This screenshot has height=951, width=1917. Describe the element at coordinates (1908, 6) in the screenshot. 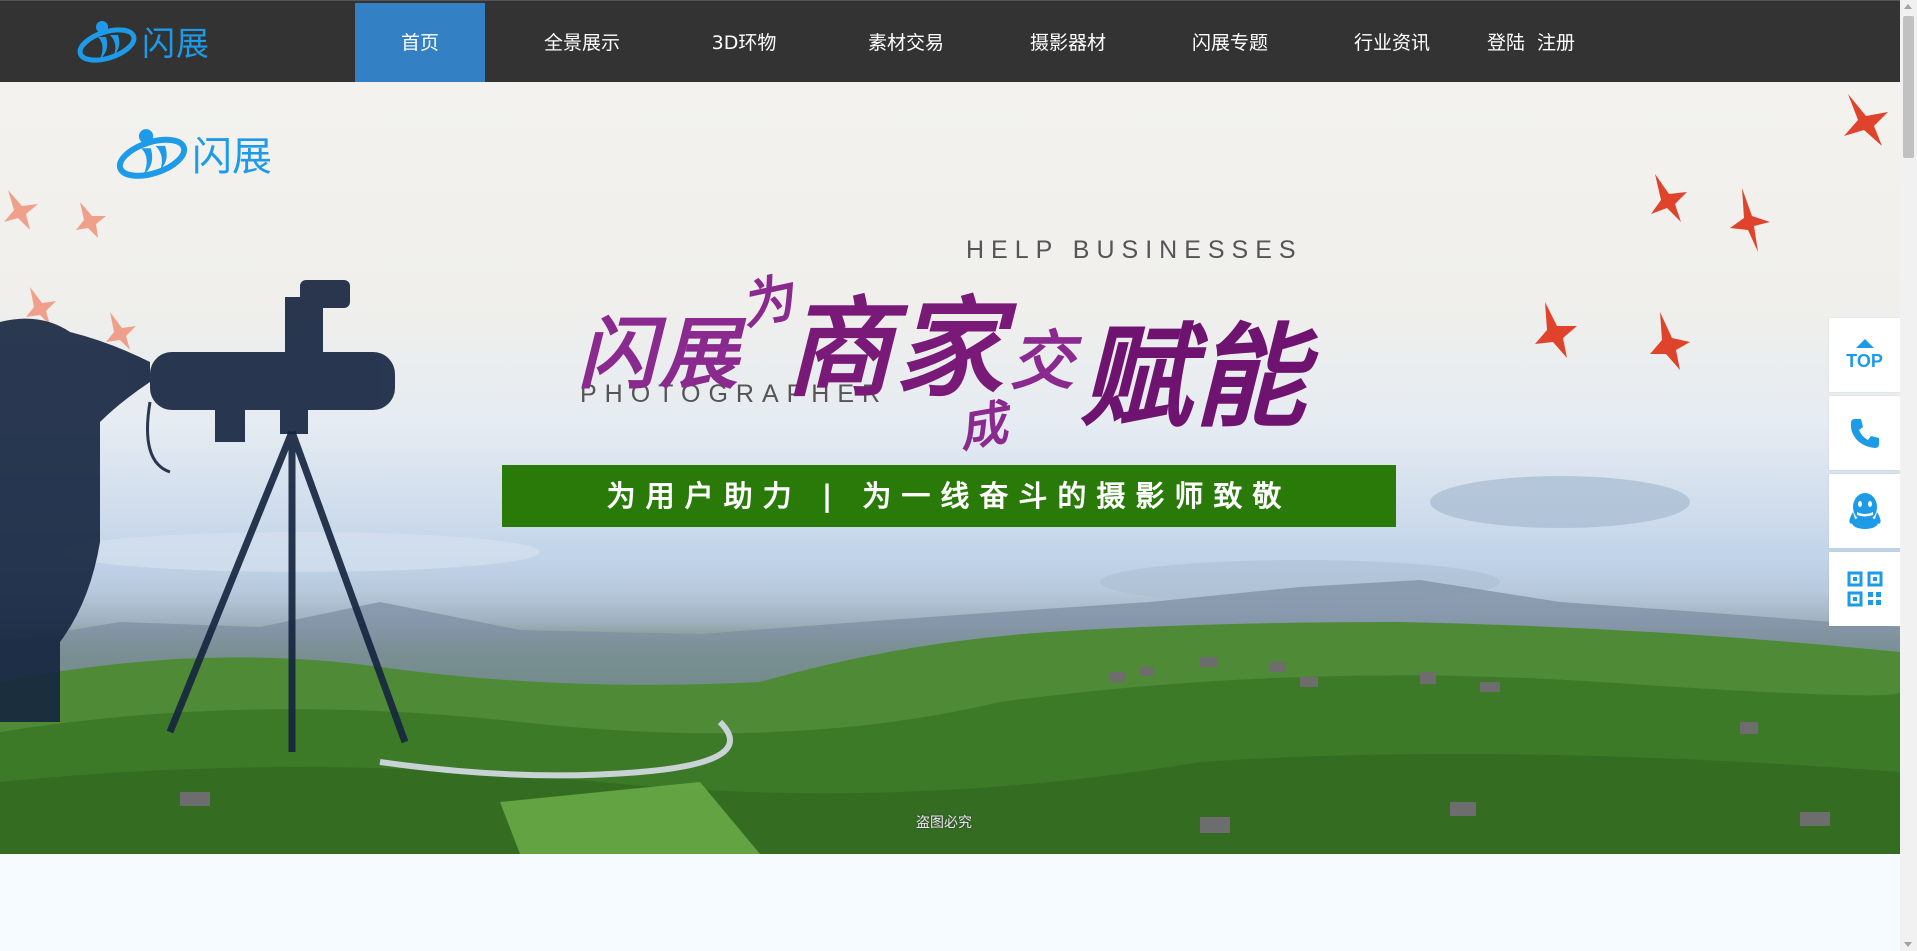

I see `scroll-up-arrow-icon` at that location.